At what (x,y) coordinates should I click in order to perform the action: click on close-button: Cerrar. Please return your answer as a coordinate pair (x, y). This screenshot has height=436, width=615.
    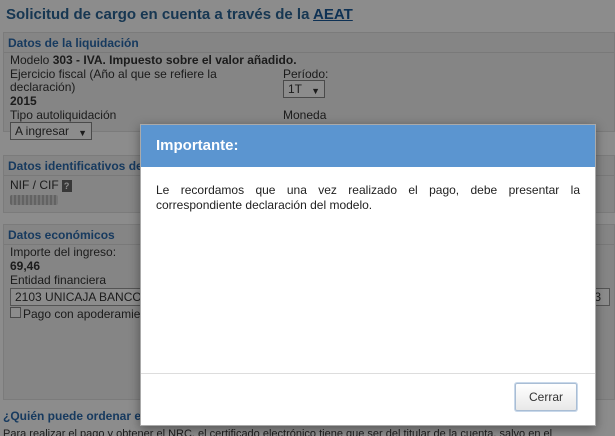
    Looking at the image, I should click on (546, 397).